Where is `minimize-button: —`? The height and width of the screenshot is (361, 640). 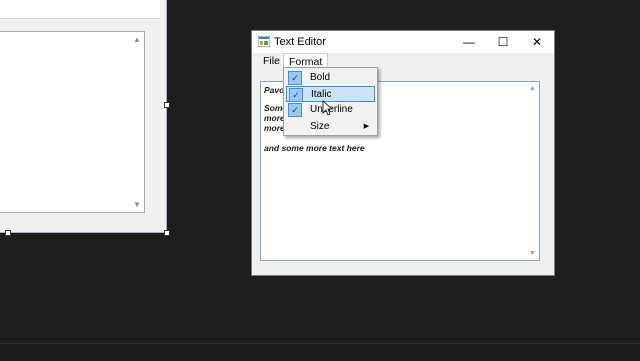
minimize-button: — is located at coordinates (469, 42).